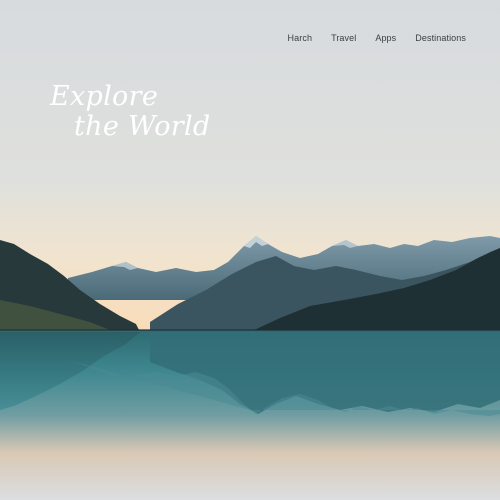  I want to click on nav-link-harch: Harch, so click(300, 38).